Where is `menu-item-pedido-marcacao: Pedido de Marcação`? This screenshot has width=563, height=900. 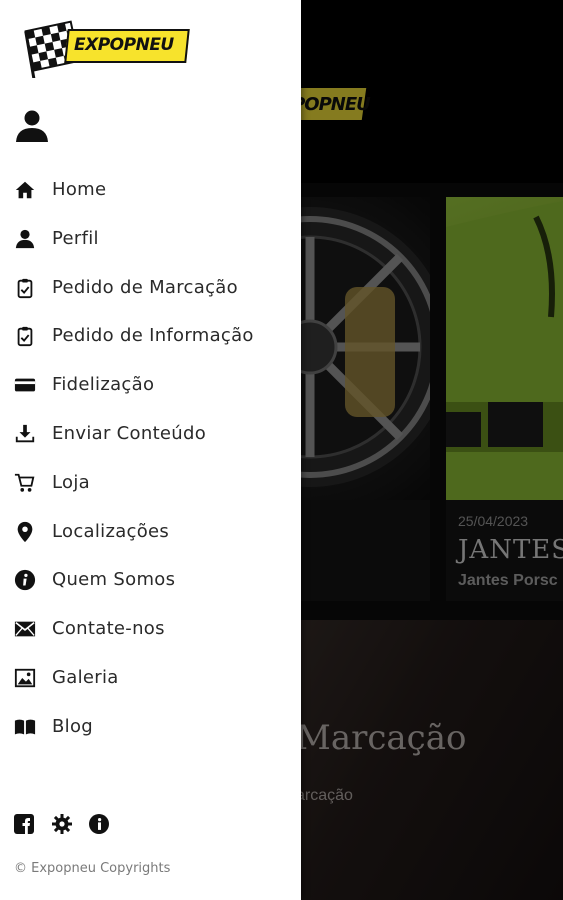 menu-item-pedido-marcacao: Pedido de Marcação is located at coordinates (150, 288).